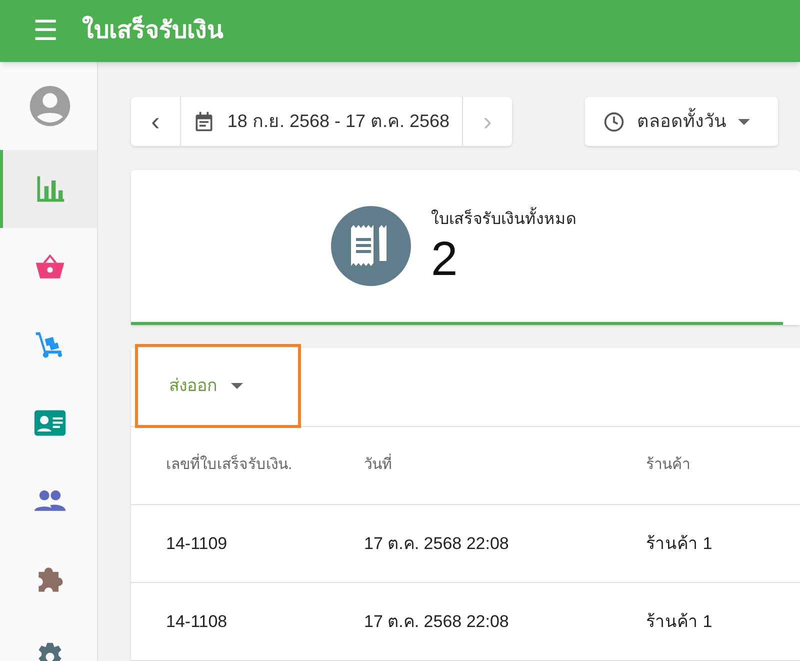 The width and height of the screenshot is (800, 661). What do you see at coordinates (445, 260) in the screenshot?
I see `summary-count: 2` at bounding box center [445, 260].